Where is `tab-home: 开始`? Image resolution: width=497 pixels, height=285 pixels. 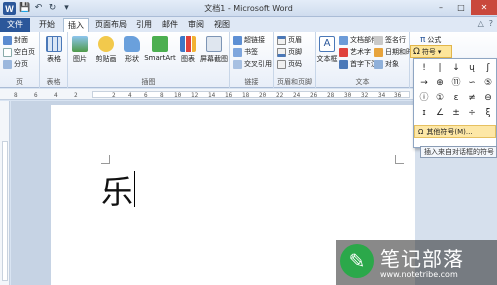 tab-home: 开始 is located at coordinates (47, 25).